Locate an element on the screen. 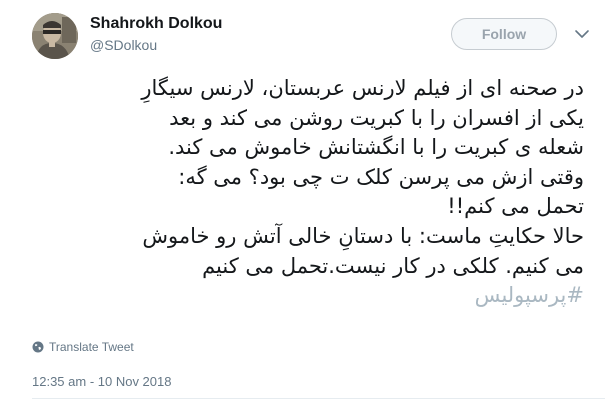 The image size is (605, 401). tweet-line: می کنیم. کلکی در کار نیست.تحمل می کنیم is located at coordinates (393, 265).